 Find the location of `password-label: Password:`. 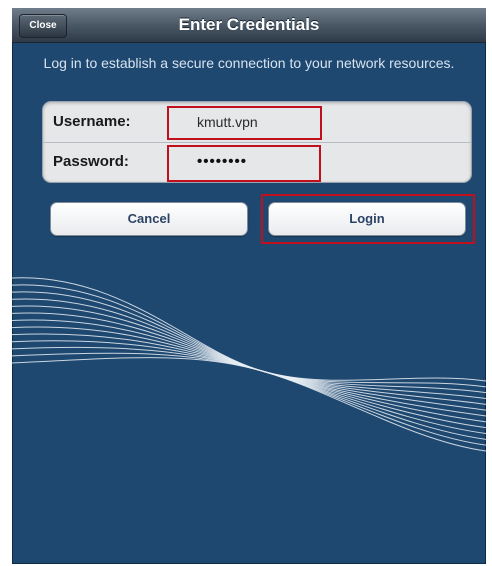

password-label: Password: is located at coordinates (91, 161).